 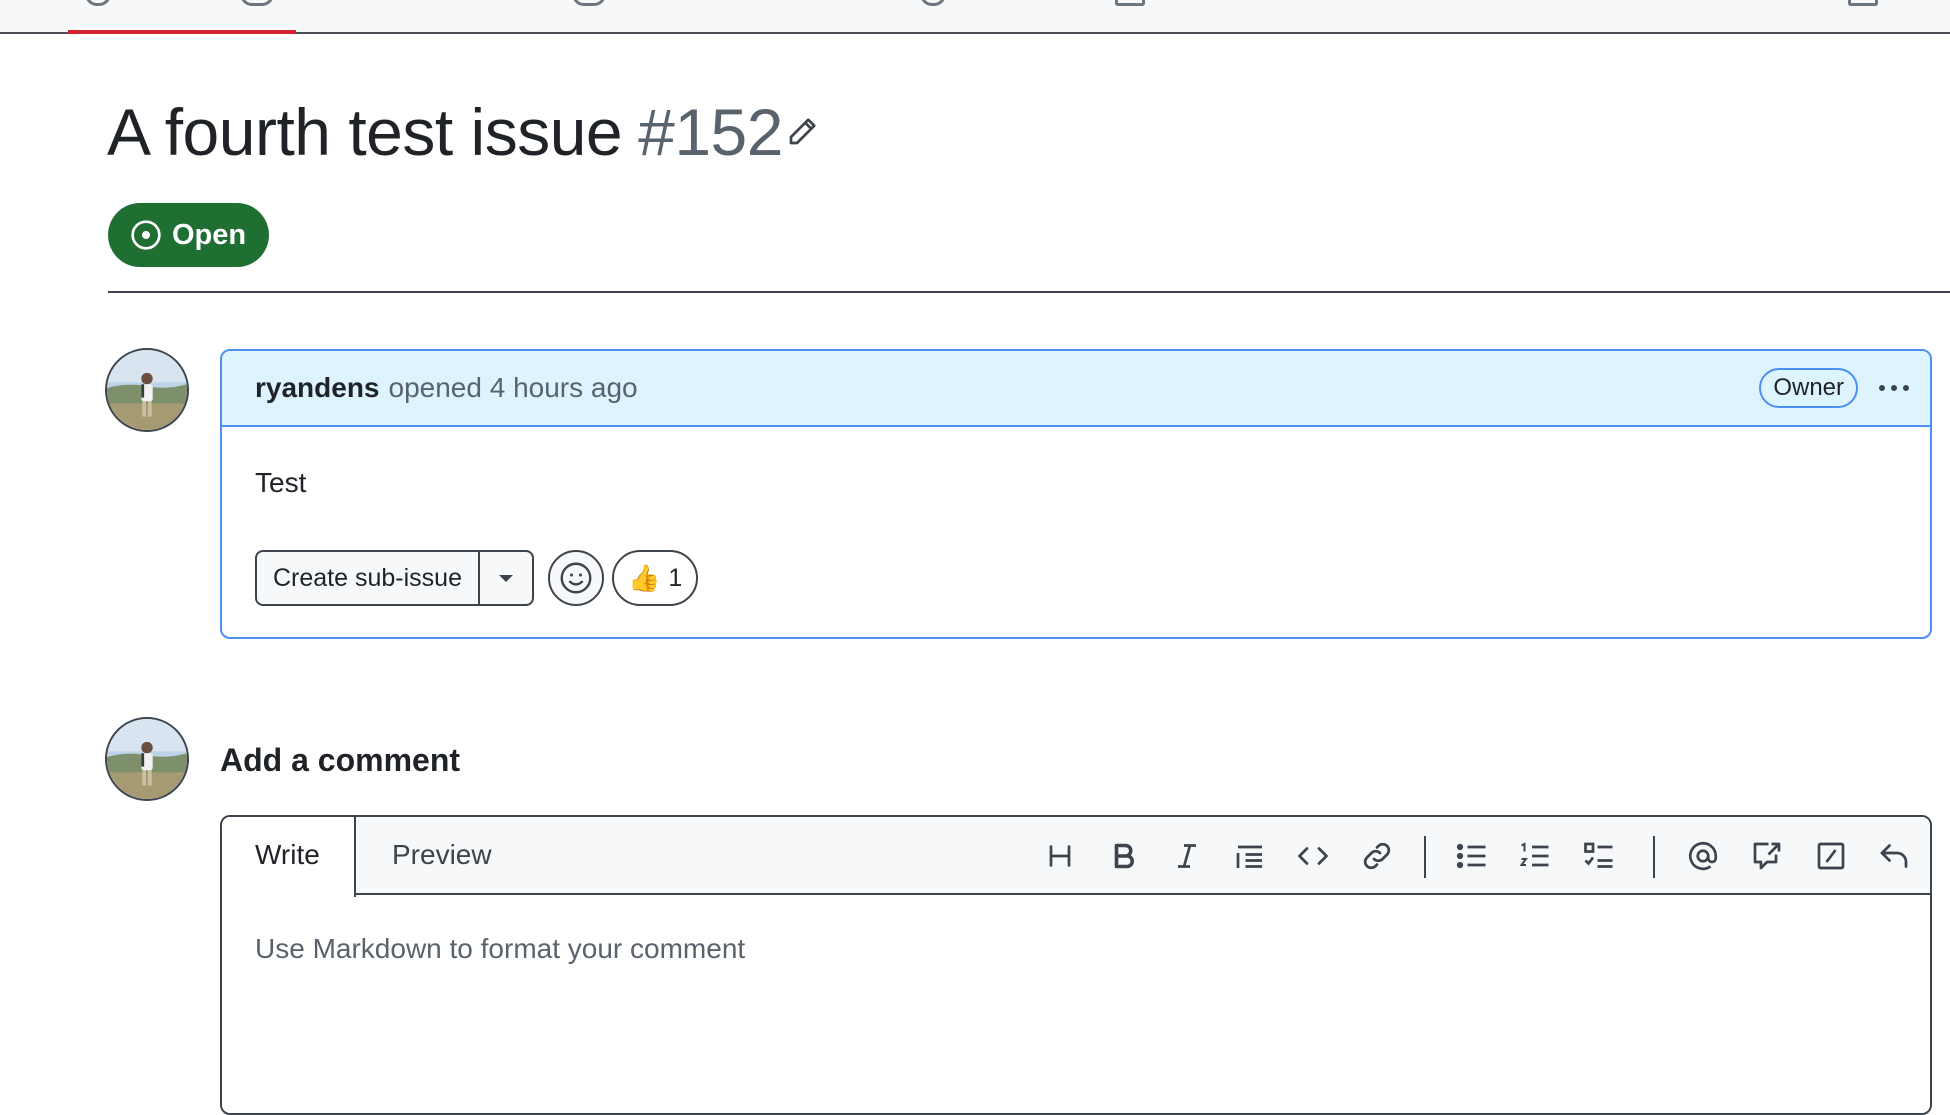 What do you see at coordinates (803, 131) in the screenshot?
I see `edit-title-pencil-icon` at bounding box center [803, 131].